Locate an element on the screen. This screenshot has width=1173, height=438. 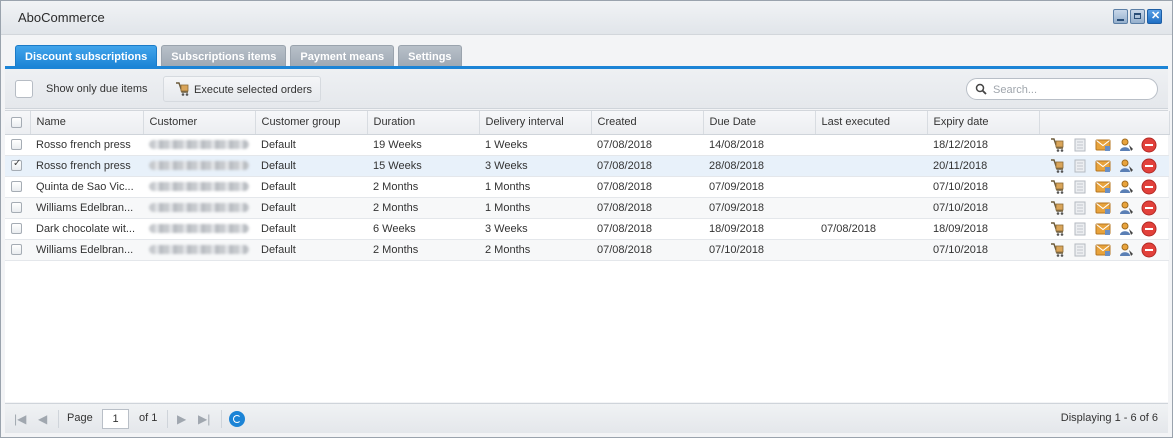
show-due-items-label: Show only due items is located at coordinates (97, 89).